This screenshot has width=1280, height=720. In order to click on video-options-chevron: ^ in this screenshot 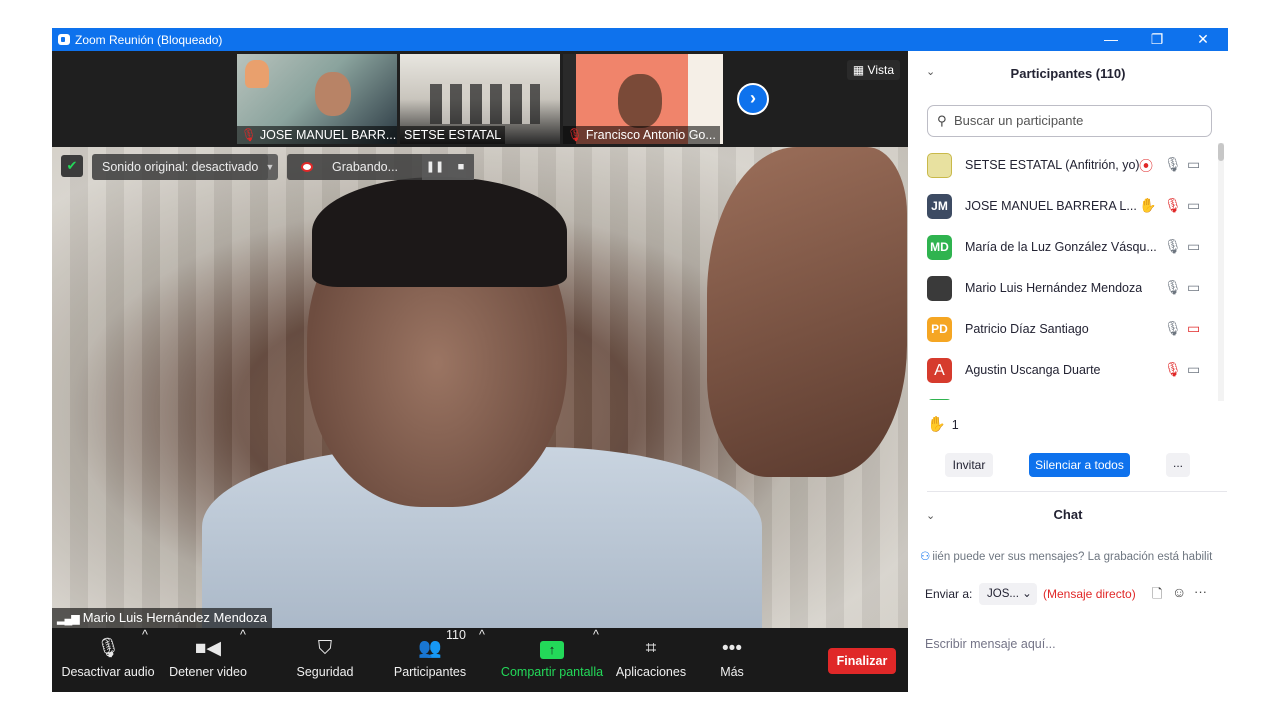, I will do `click(243, 660)`.